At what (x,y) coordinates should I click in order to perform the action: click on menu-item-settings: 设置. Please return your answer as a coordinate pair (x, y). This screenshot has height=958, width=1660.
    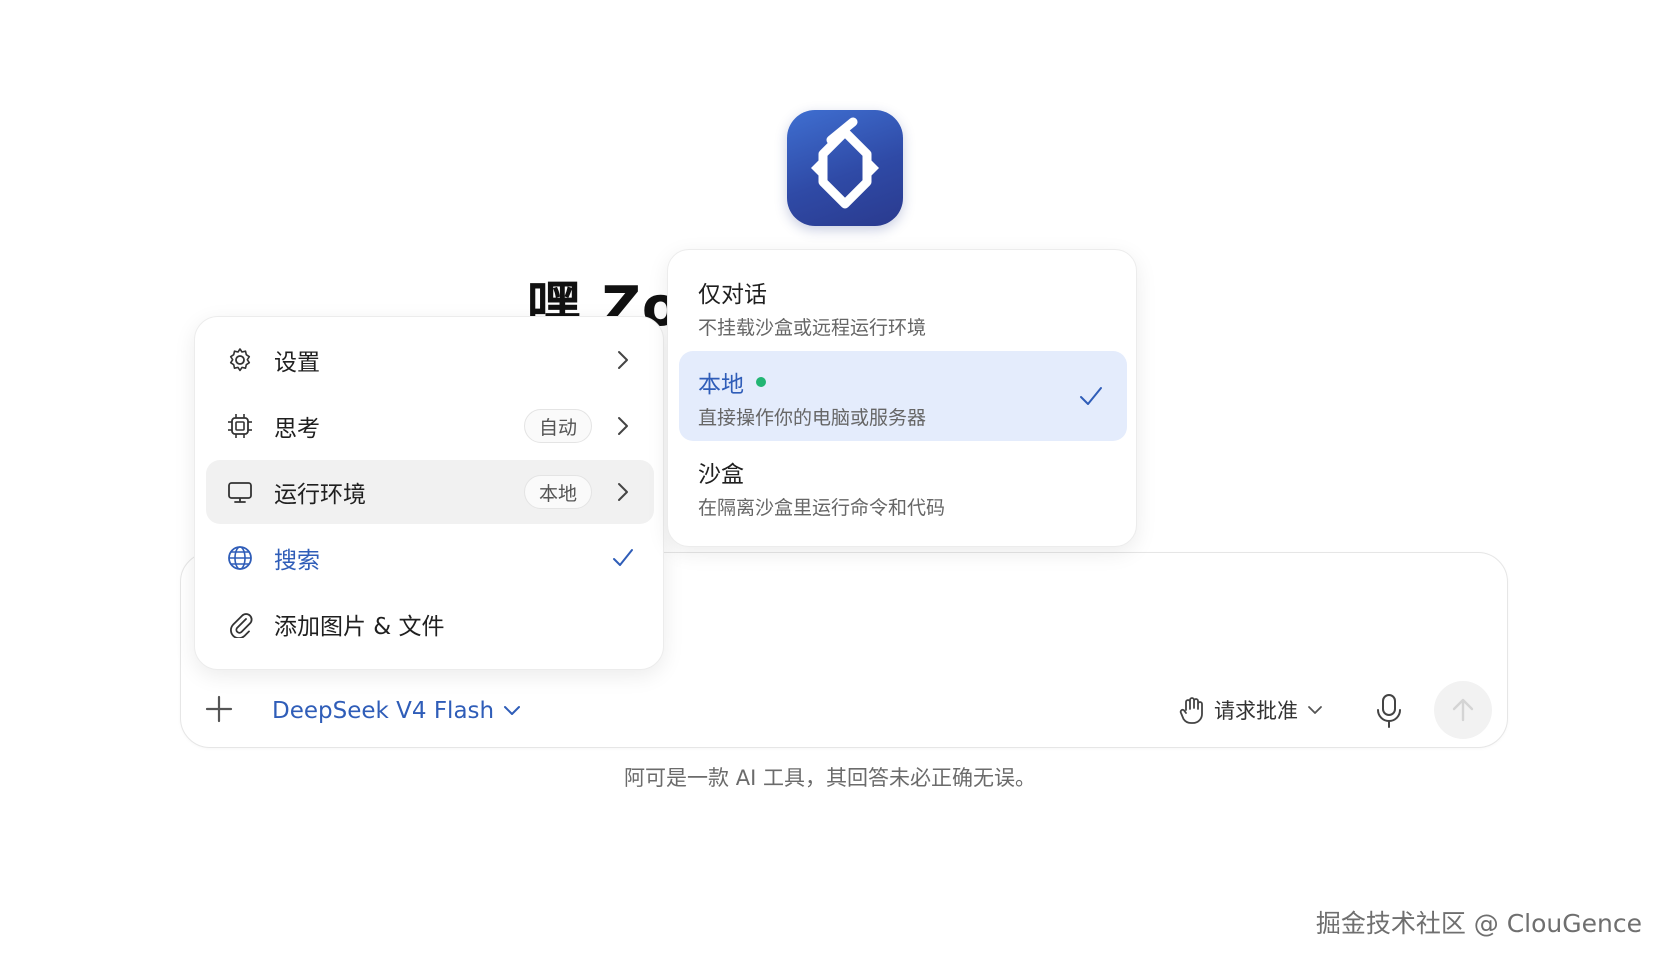
    Looking at the image, I should click on (430, 360).